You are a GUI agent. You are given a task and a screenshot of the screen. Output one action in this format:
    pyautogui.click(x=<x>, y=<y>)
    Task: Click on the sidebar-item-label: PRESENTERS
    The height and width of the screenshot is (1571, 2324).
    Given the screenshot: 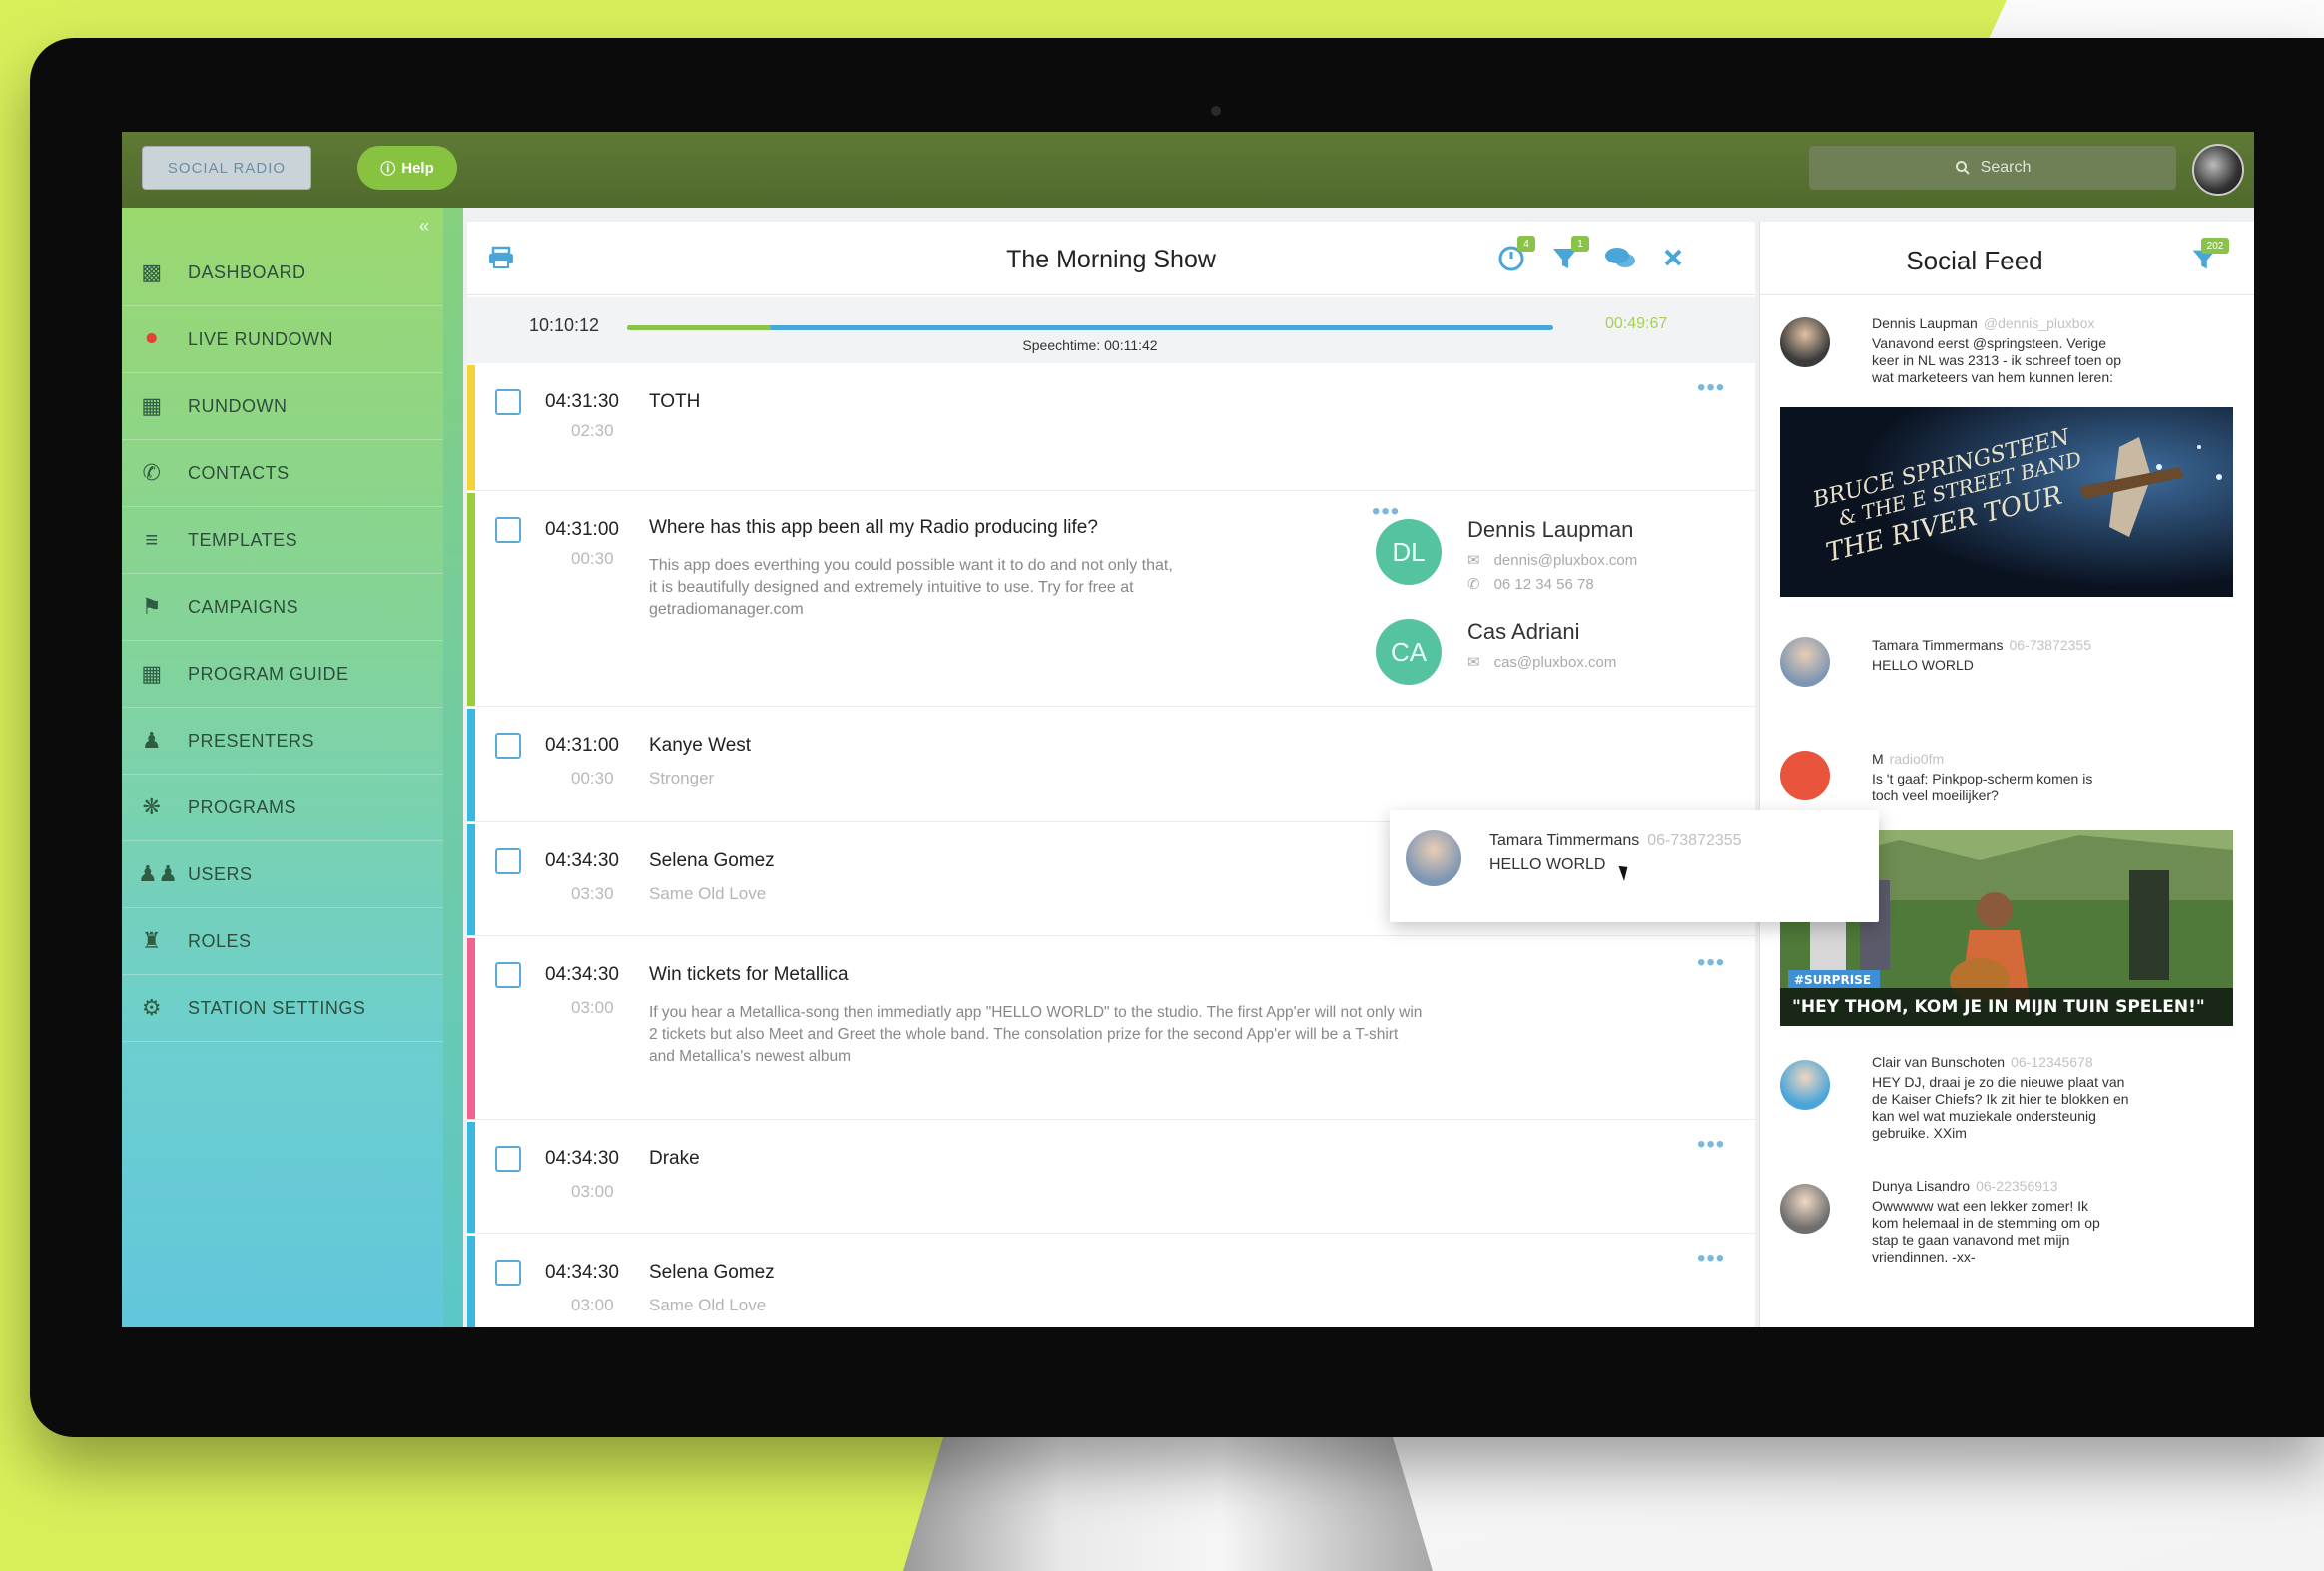 What is the action you would take?
    pyautogui.click(x=252, y=740)
    